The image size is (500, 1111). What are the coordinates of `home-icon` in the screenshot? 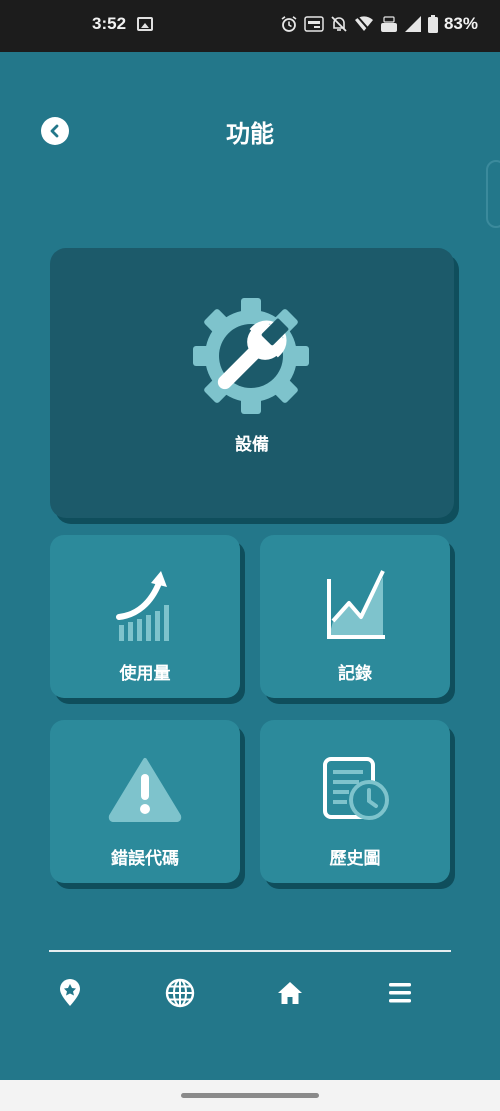 It's located at (290, 993).